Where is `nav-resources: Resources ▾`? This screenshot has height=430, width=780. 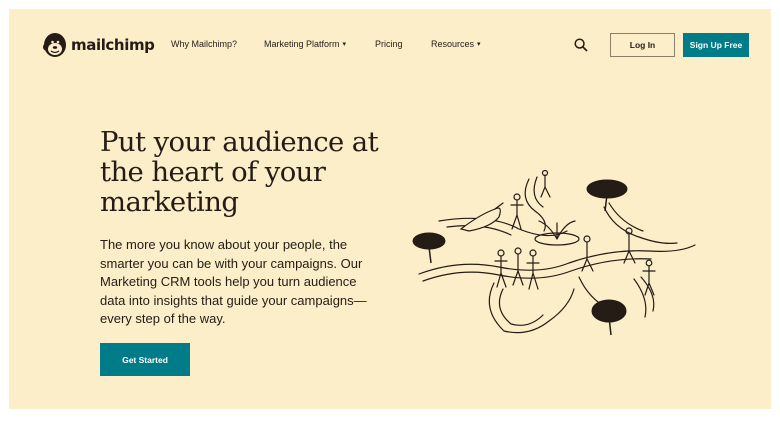
nav-resources: Resources ▾ is located at coordinates (456, 44).